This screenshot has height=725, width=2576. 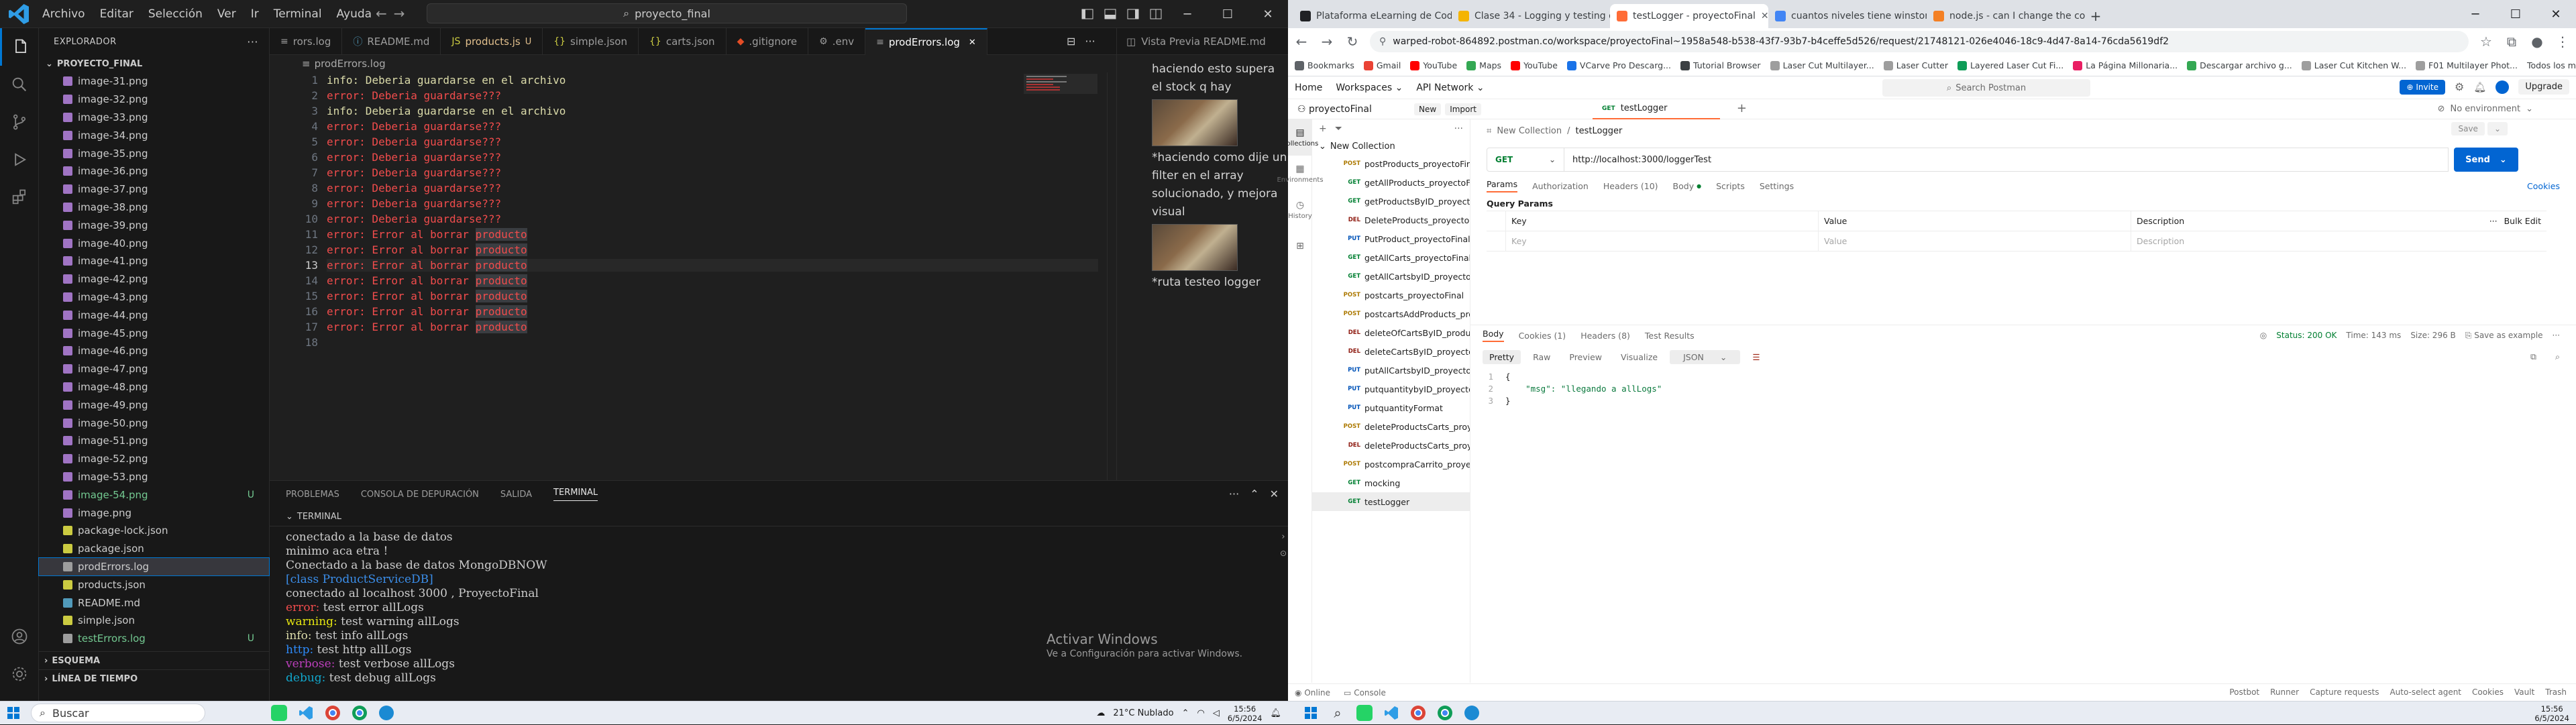 What do you see at coordinates (154, 208) in the screenshot?
I see `file-item: image-38.png` at bounding box center [154, 208].